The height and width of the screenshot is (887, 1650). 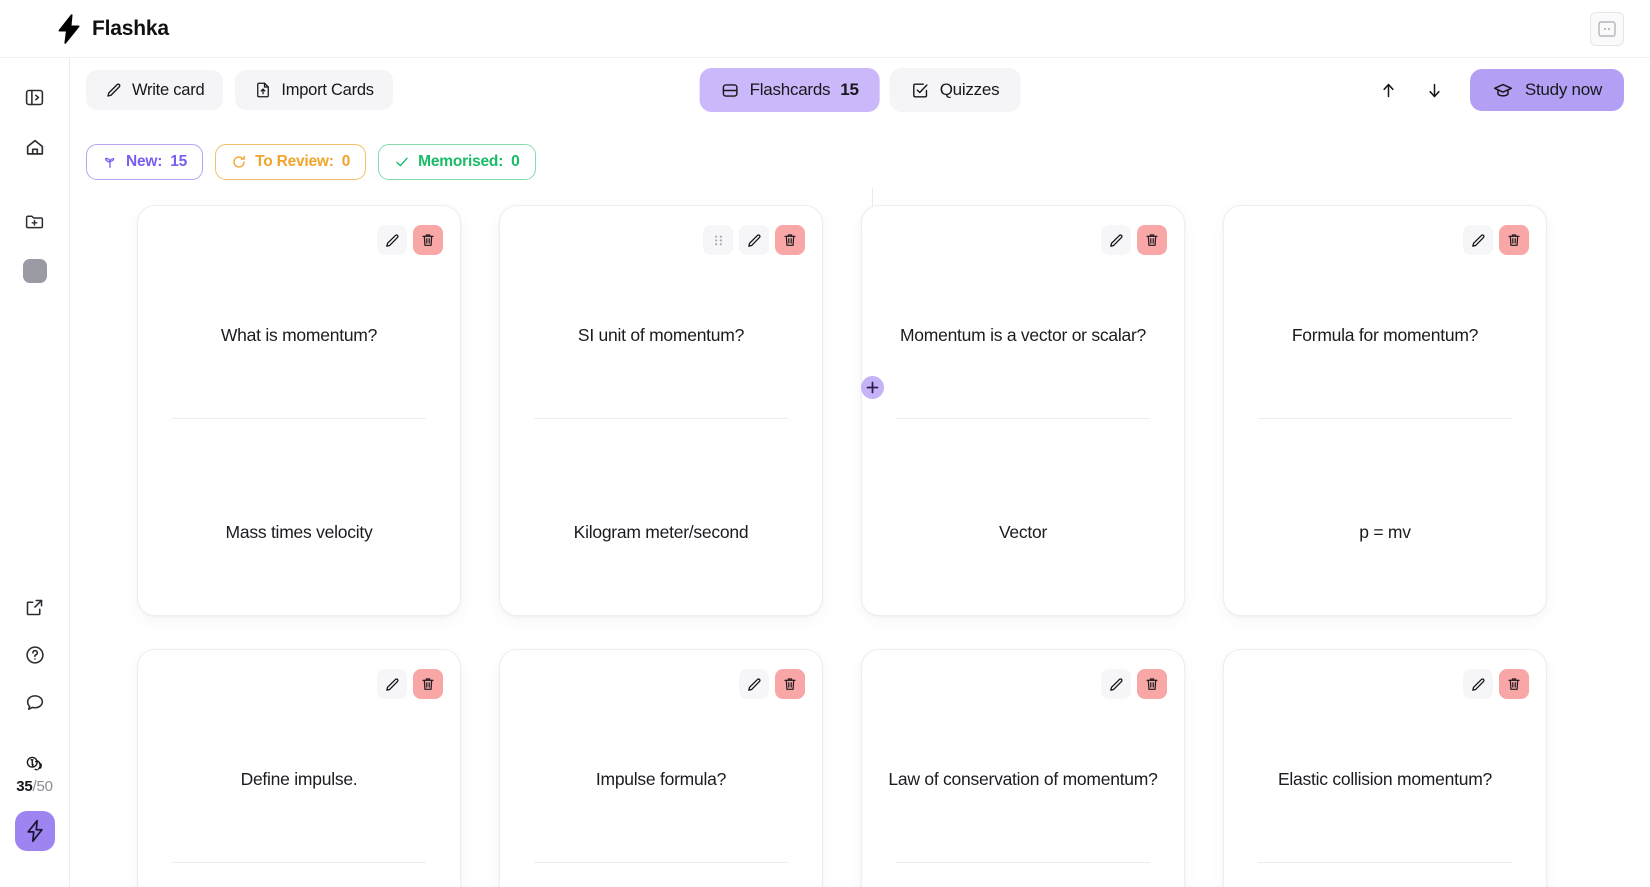 I want to click on sidebar-item-help, so click(x=35, y=655).